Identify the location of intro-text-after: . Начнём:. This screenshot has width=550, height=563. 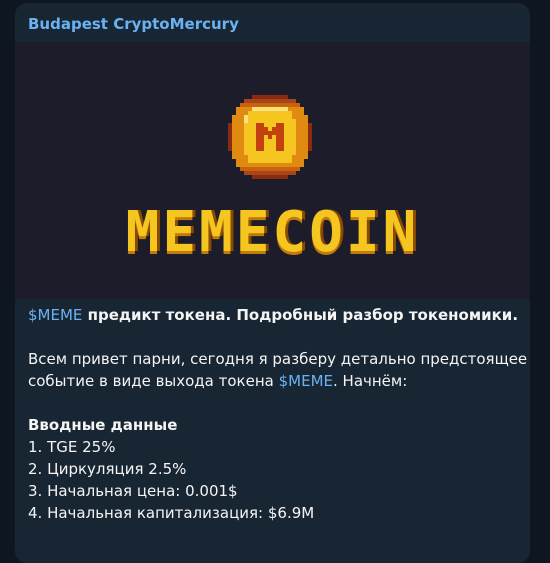
(370, 381).